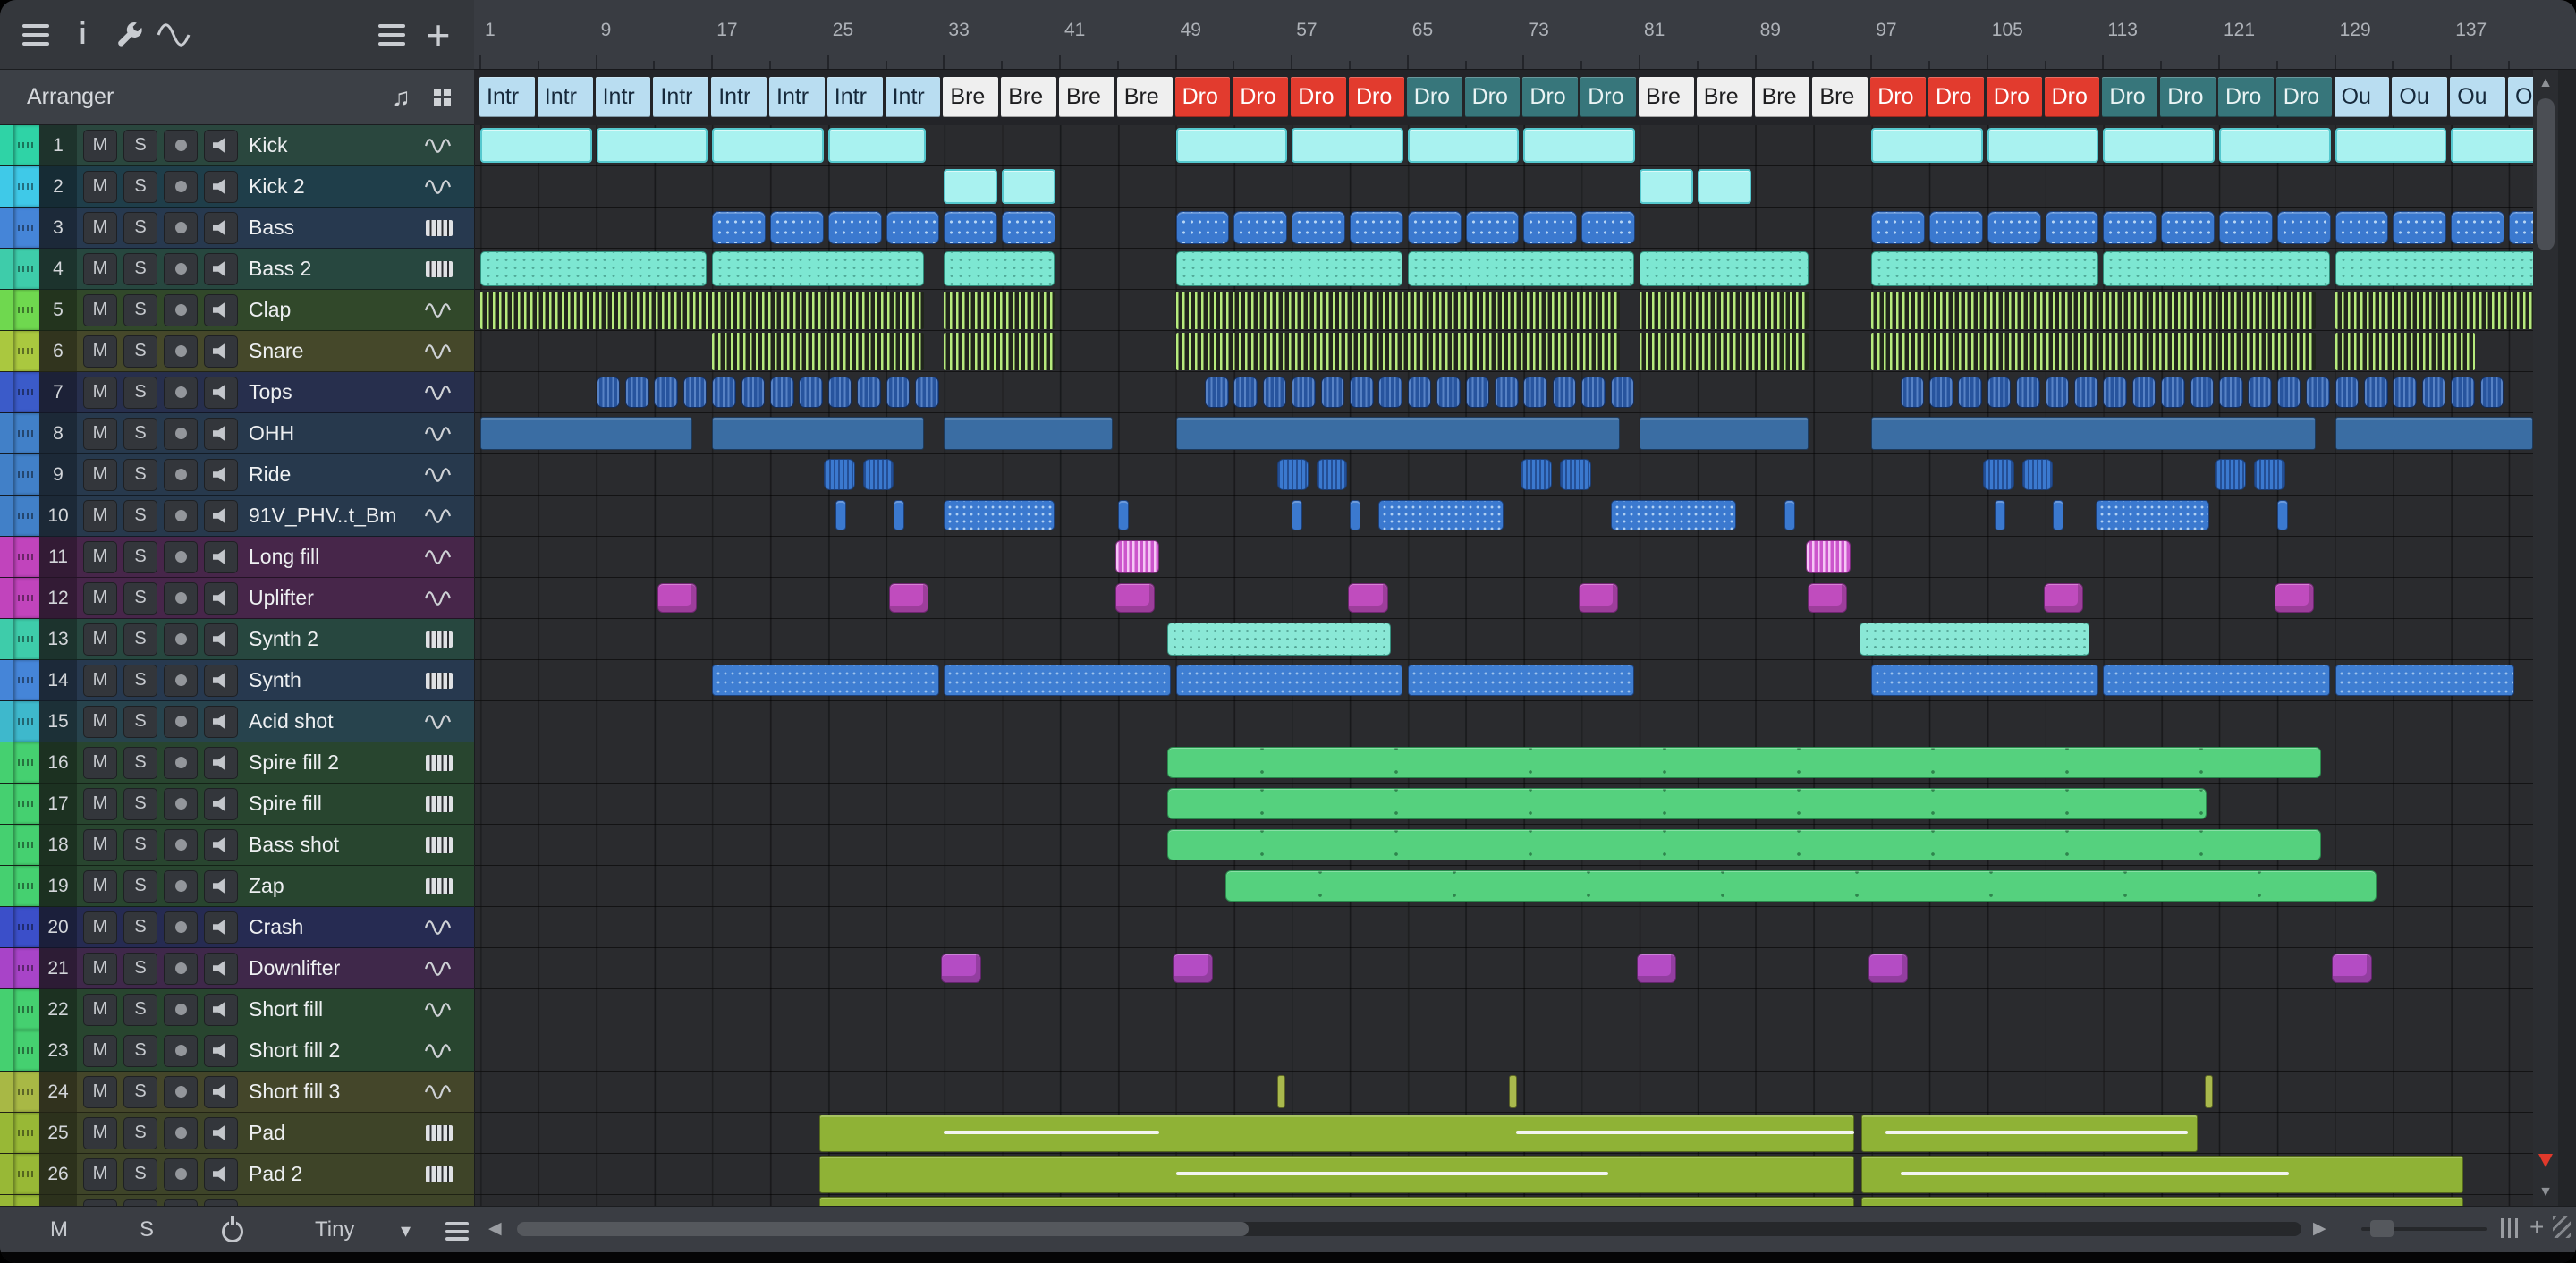 The image size is (2576, 1263). Describe the element at coordinates (237, 1174) in the screenshot. I see `track-row: 26 M S Pad 2` at that location.